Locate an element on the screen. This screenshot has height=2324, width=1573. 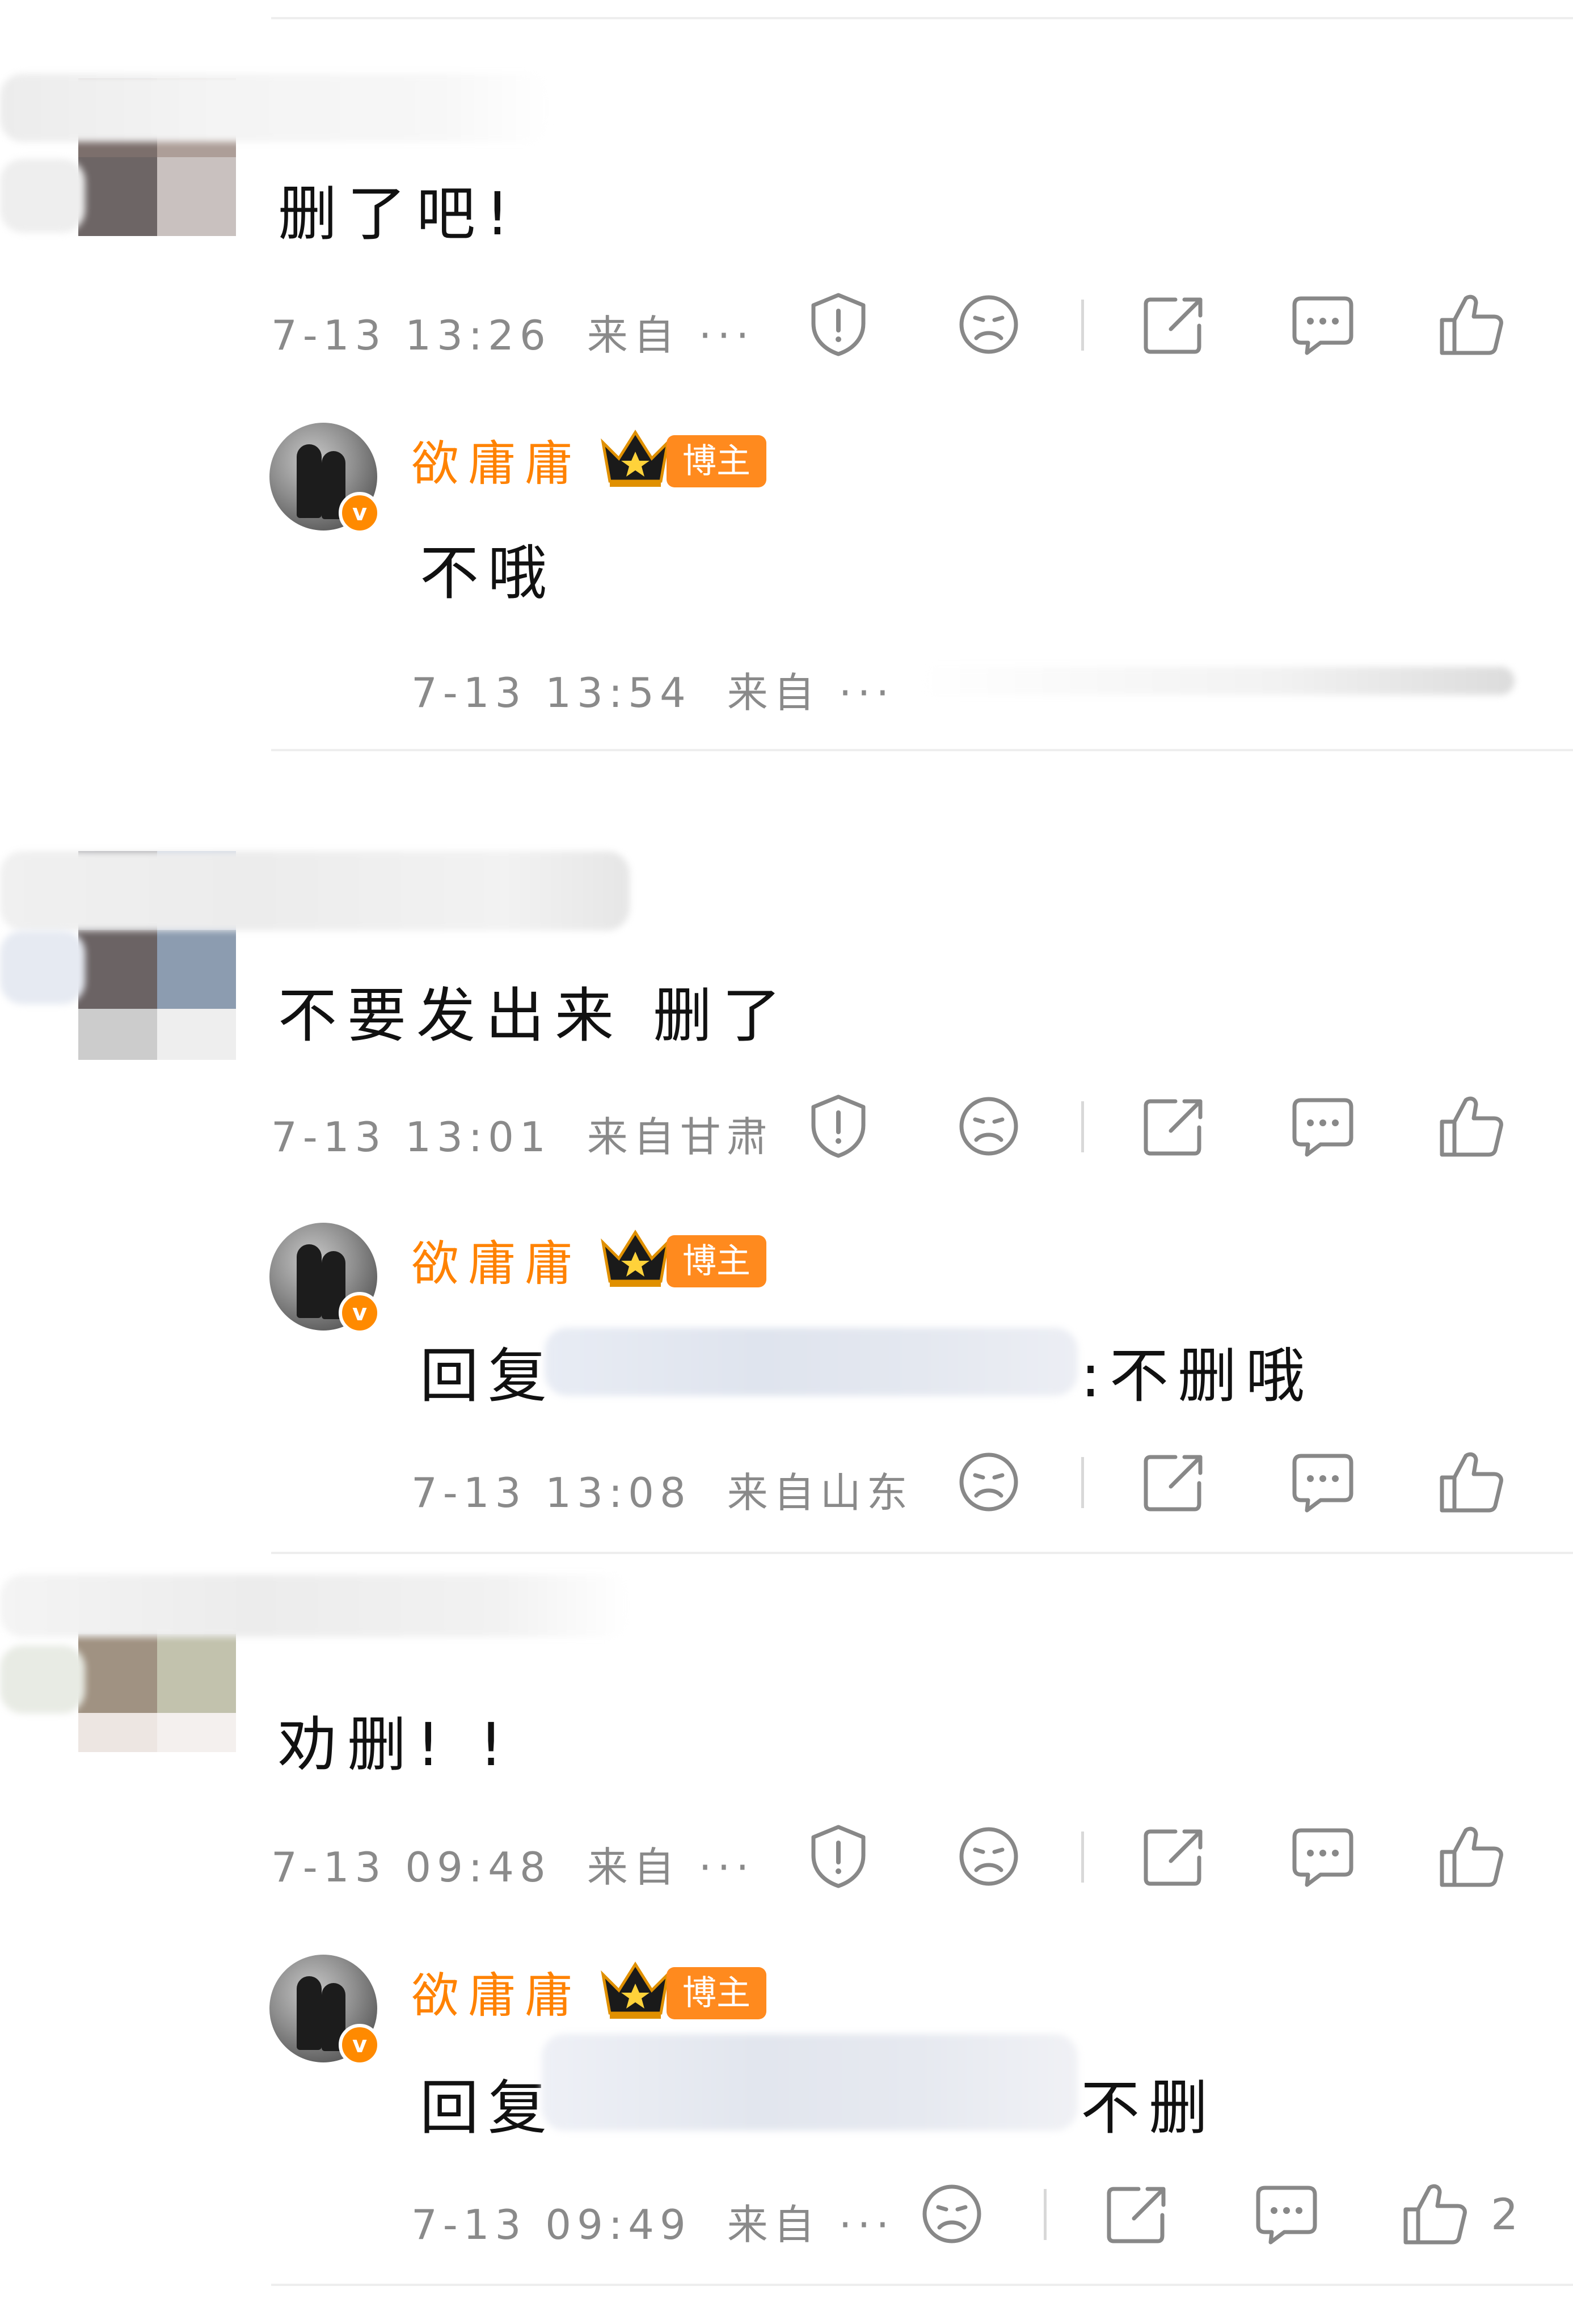
censored-actions is located at coordinates (1217, 681).